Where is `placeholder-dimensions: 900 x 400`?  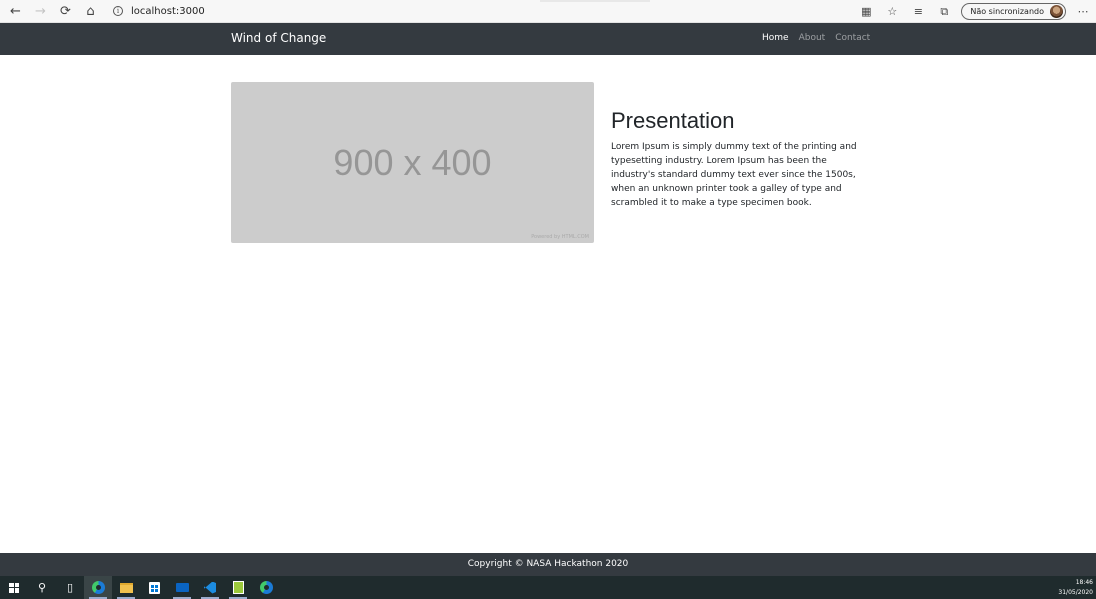 placeholder-dimensions: 900 x 400 is located at coordinates (412, 162).